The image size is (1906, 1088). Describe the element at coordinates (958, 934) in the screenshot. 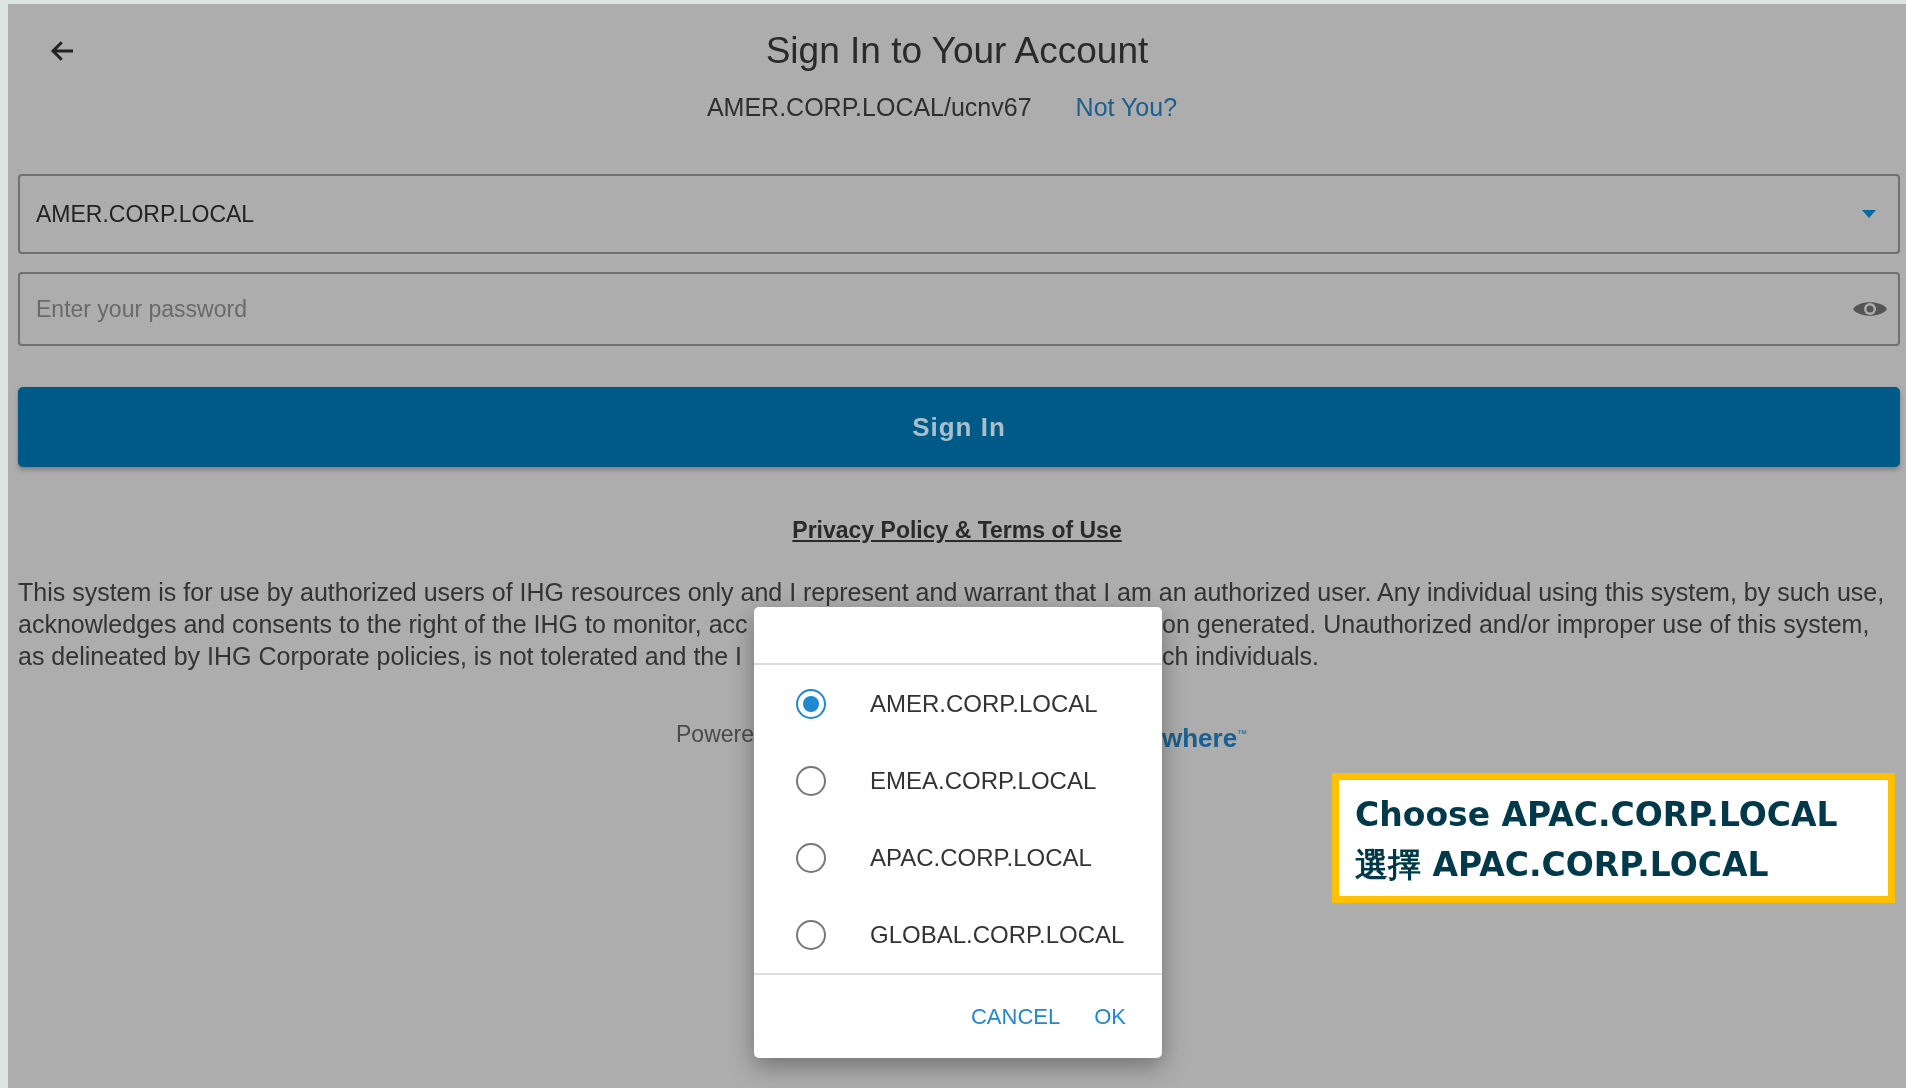

I see `domain-option: GLOBAL.CORP.LOCAL` at that location.